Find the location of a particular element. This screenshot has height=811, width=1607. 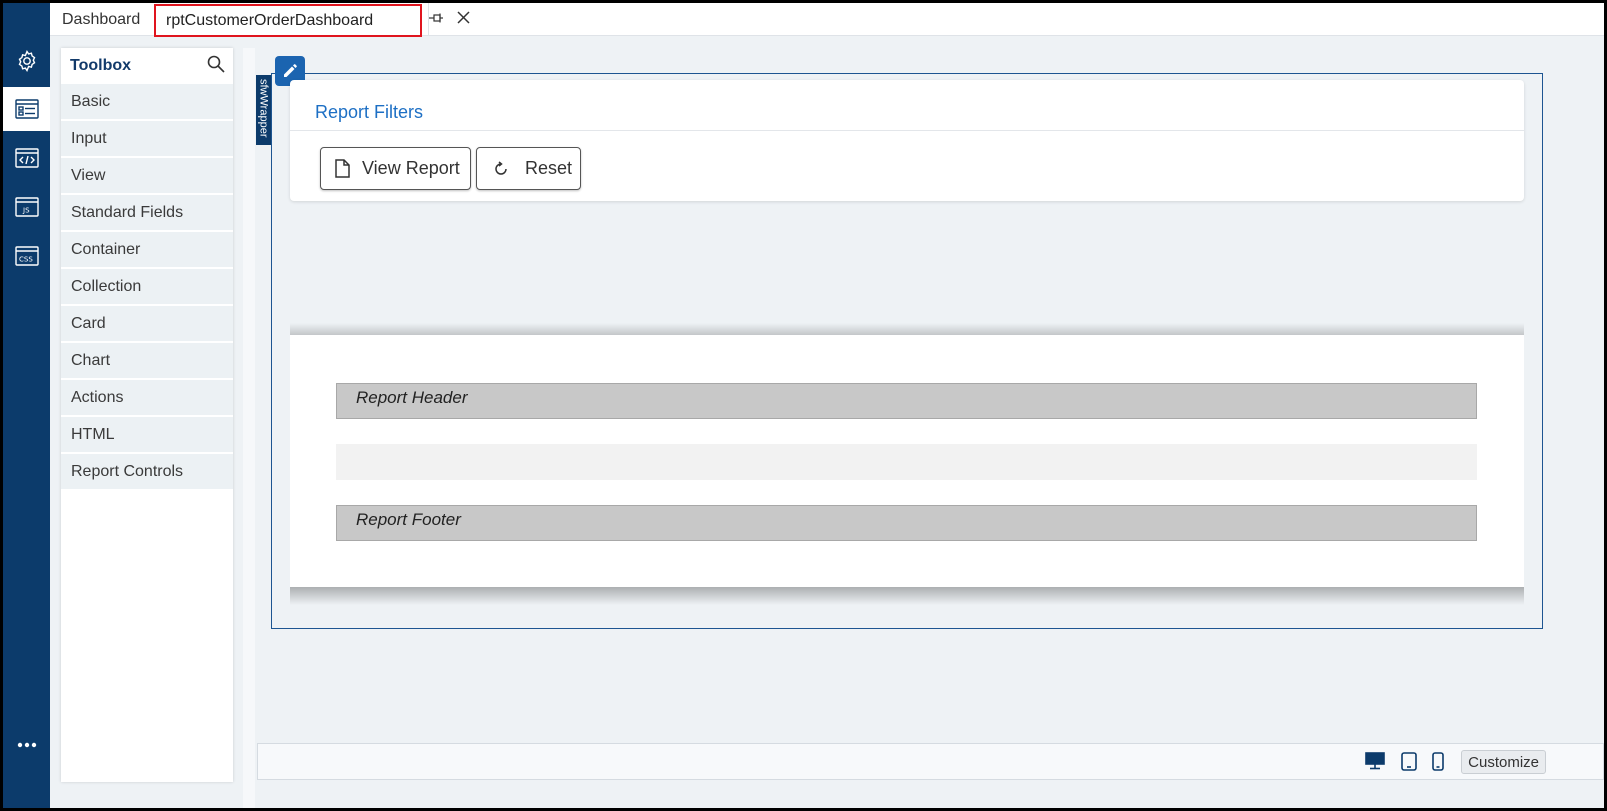

tab-rpt-customer-order-dashboard: rptCustomerOrderDashboard is located at coordinates (288, 20).